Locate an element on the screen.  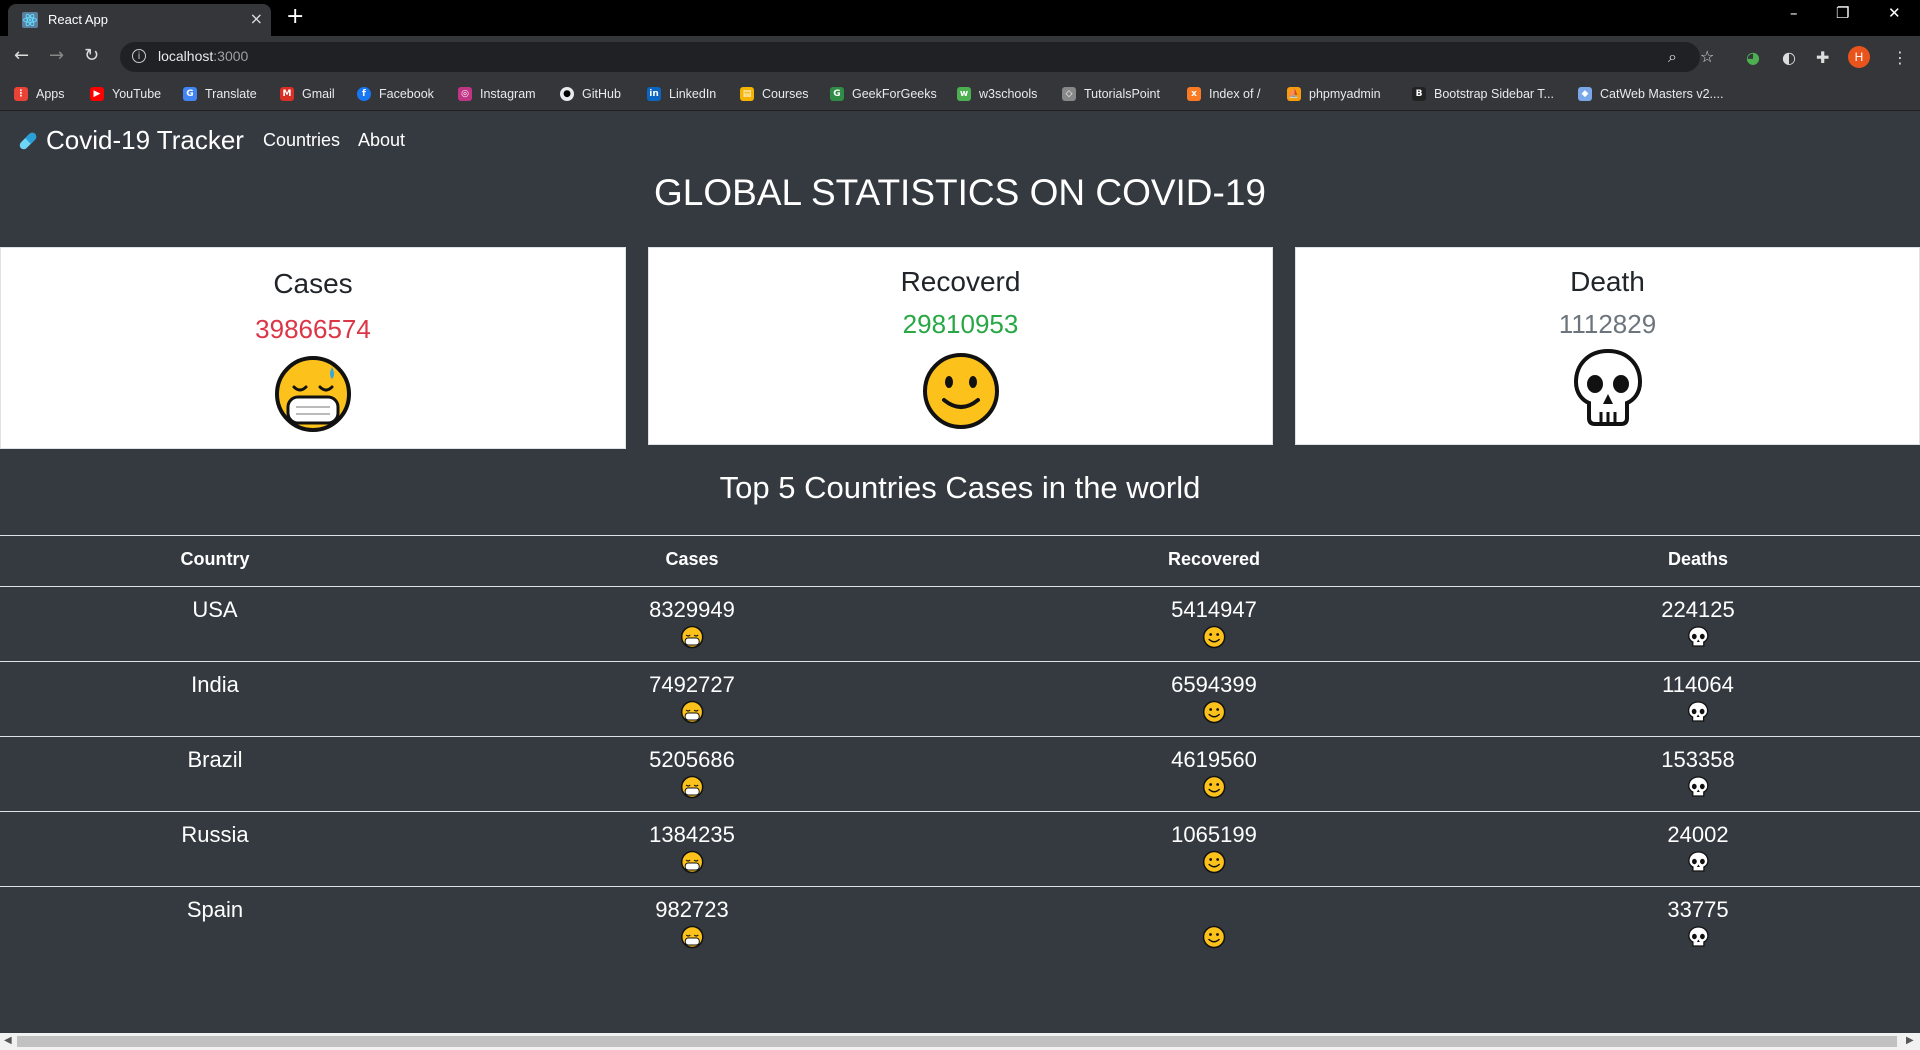
recovered-cell: 1065199 is located at coordinates (1214, 848).